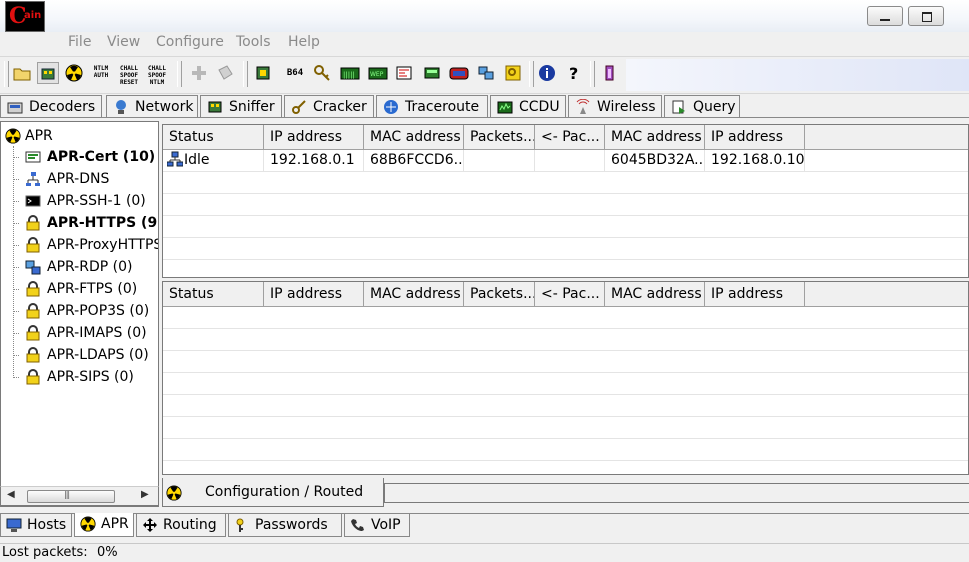  Describe the element at coordinates (241, 106) in the screenshot. I see `tab-sniffer: Sniffer` at that location.